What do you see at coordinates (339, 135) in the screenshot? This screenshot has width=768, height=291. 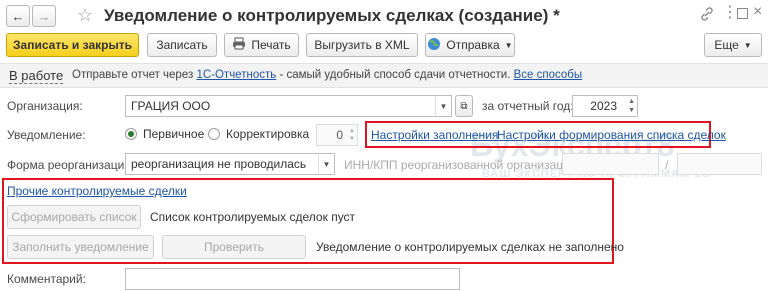 I see `correction-number-value: 0` at bounding box center [339, 135].